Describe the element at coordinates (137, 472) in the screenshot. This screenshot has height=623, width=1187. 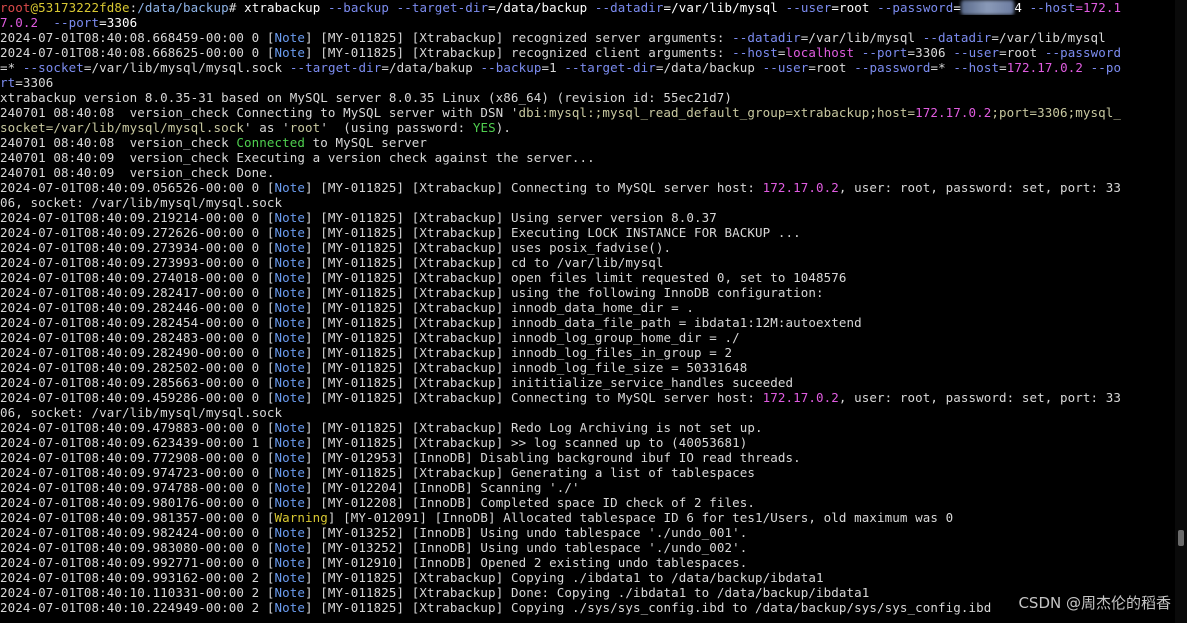
I see `terminal-text: 2024-07-01T08:40:09.974723-00:00 0 [` at that location.